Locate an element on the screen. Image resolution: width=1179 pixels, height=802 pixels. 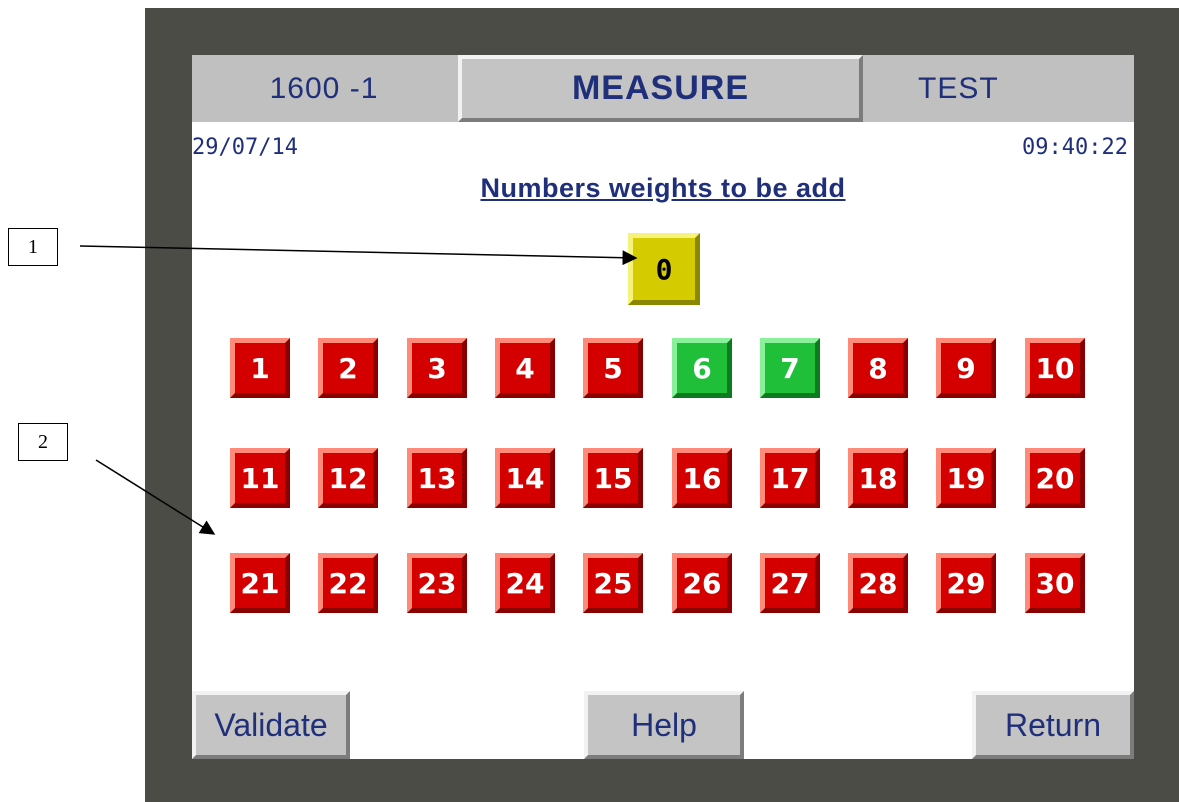
weight-button-20: 20 is located at coordinates (1055, 478).